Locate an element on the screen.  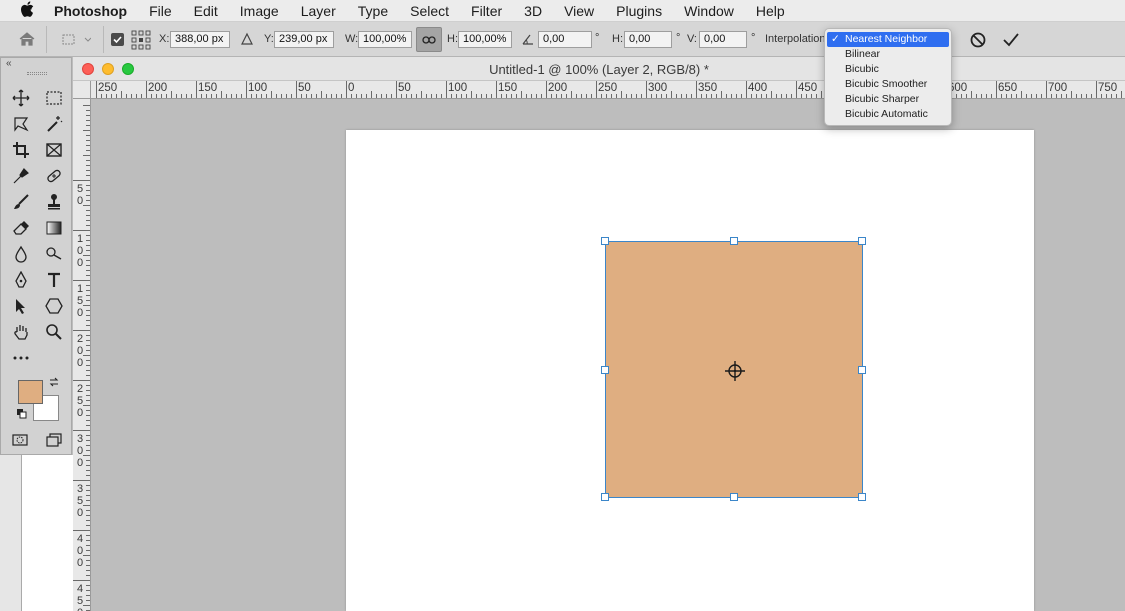
pen-tool-icon is located at coordinates (21, 280).